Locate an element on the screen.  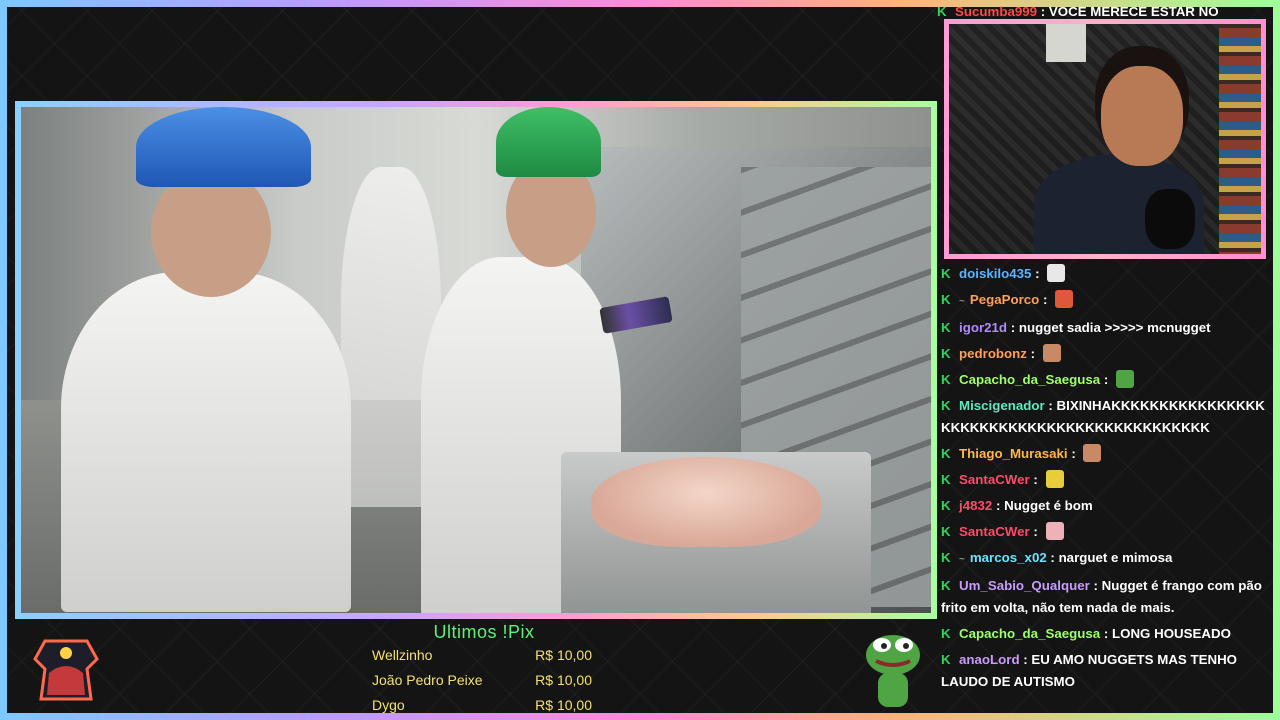
chat-text: nugget sadia >>>>> mcnugget is located at coordinates (1114, 327).